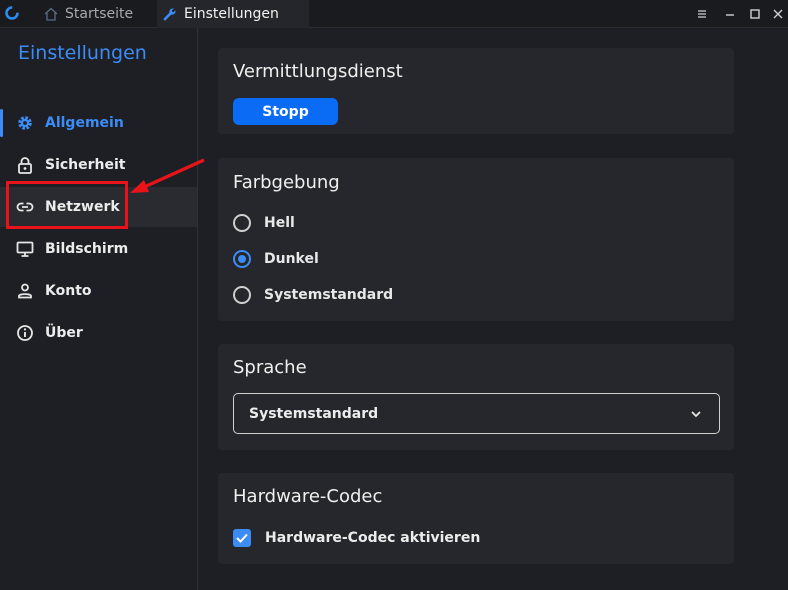 The image size is (788, 590). I want to click on maximize-icon, so click(755, 14).